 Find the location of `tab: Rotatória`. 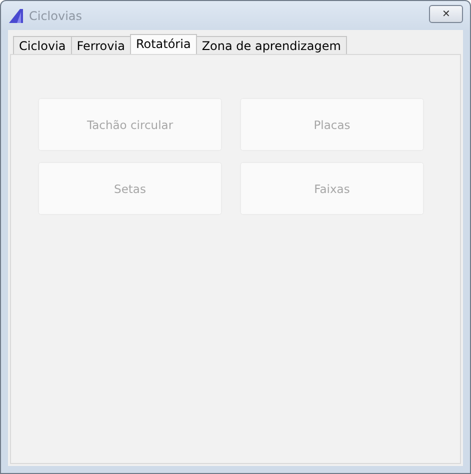

tab: Rotatória is located at coordinates (163, 44).